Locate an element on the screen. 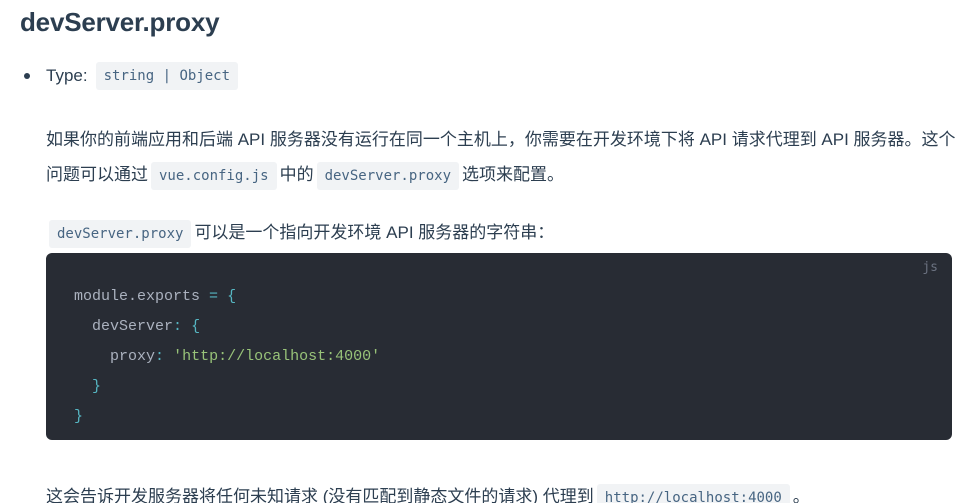  string-intro-text: 可以是一个指向开发环境 API 服务器的字符串： is located at coordinates (374, 232).